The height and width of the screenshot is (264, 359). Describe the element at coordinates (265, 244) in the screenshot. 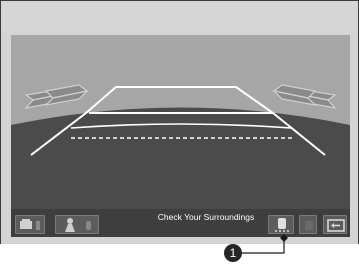

I see `callout-leader` at that location.